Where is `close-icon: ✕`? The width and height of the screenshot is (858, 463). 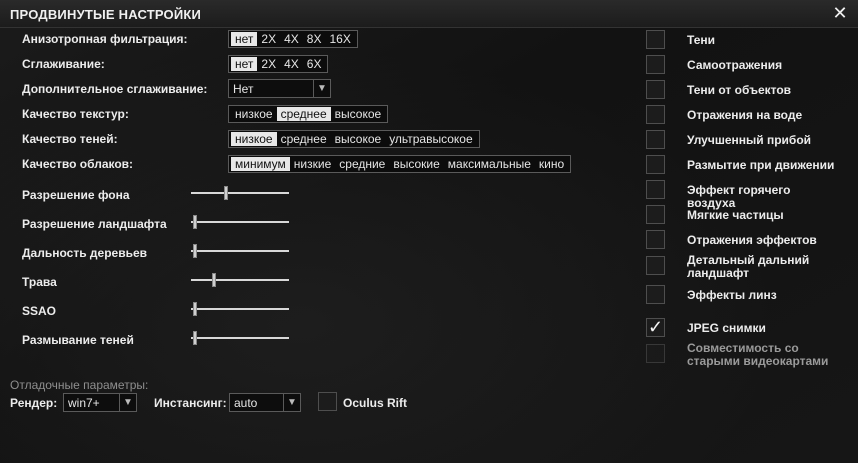 close-icon: ✕ is located at coordinates (840, 13).